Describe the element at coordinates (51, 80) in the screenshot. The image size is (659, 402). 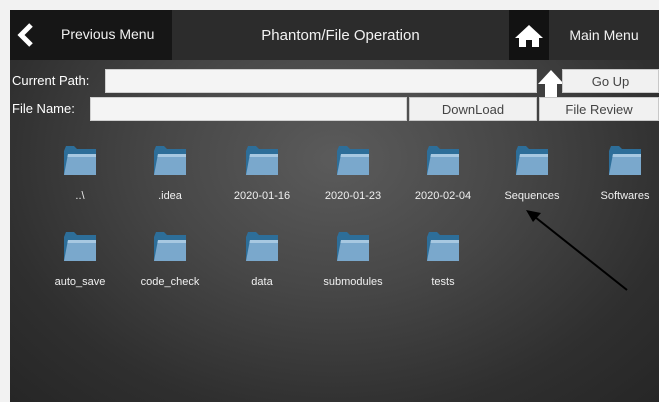
I see `current-path-label: Current Path:` at that location.